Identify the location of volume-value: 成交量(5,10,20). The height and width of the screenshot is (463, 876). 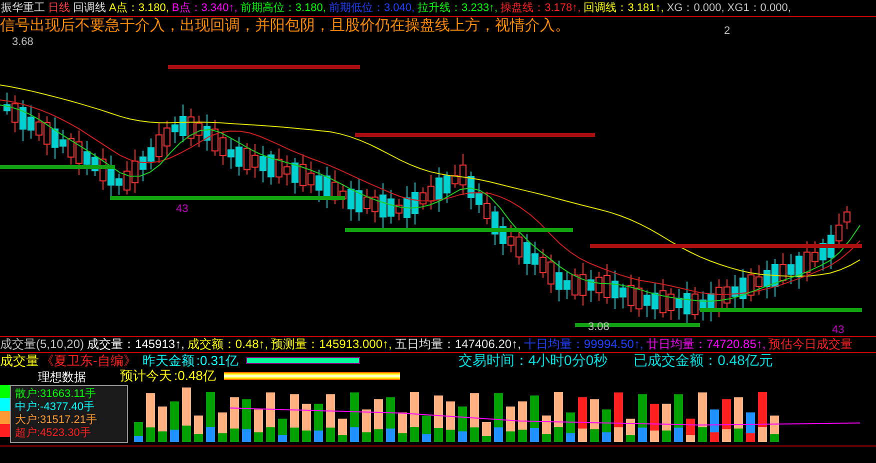
(42, 344).